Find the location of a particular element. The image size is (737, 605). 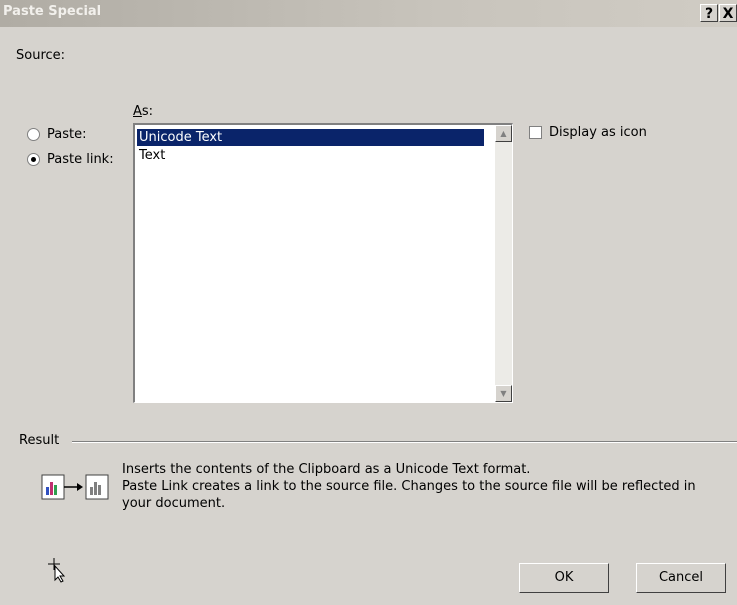

result-line-3: your document. is located at coordinates (174, 503).